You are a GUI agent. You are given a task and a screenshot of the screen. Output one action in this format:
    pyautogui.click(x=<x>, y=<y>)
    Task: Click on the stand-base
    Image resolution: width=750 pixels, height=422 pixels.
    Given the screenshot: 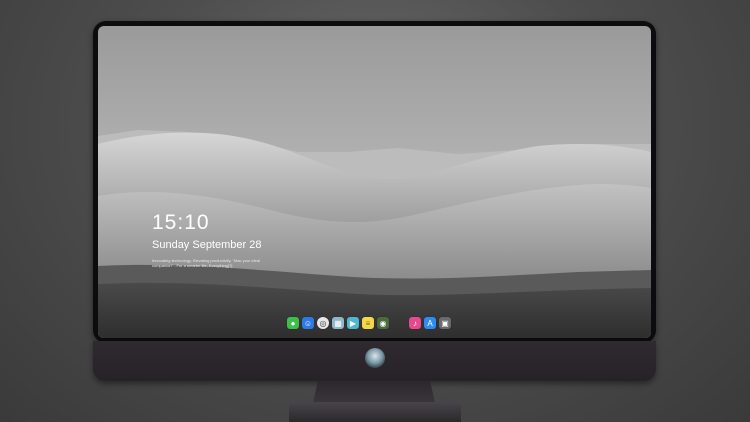 What is the action you would take?
    pyautogui.click(x=375, y=412)
    